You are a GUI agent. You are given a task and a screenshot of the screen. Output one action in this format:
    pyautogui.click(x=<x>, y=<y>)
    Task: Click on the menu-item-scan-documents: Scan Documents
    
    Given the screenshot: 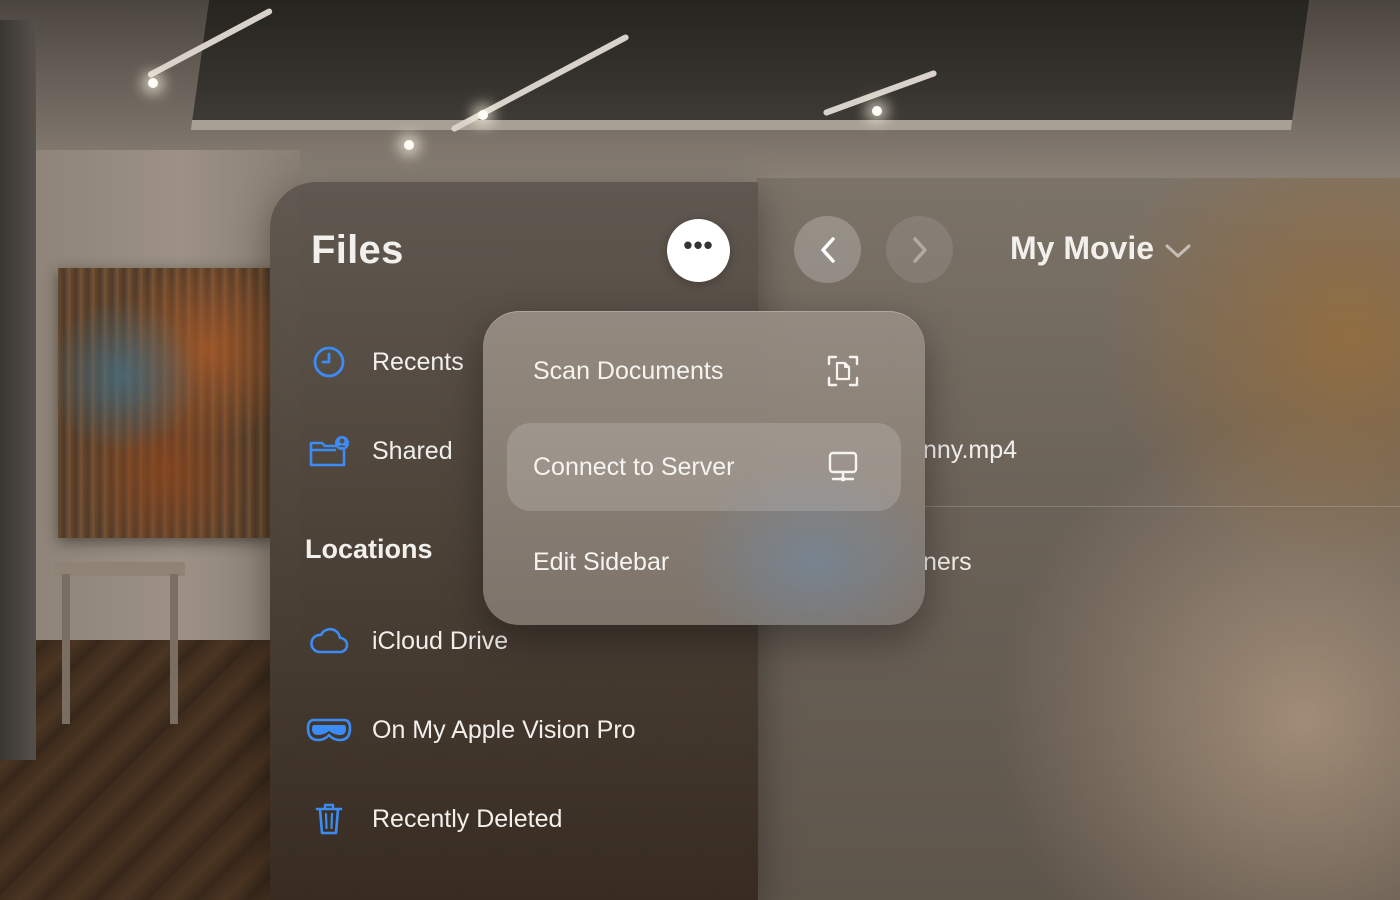 What is the action you would take?
    pyautogui.click(x=704, y=371)
    